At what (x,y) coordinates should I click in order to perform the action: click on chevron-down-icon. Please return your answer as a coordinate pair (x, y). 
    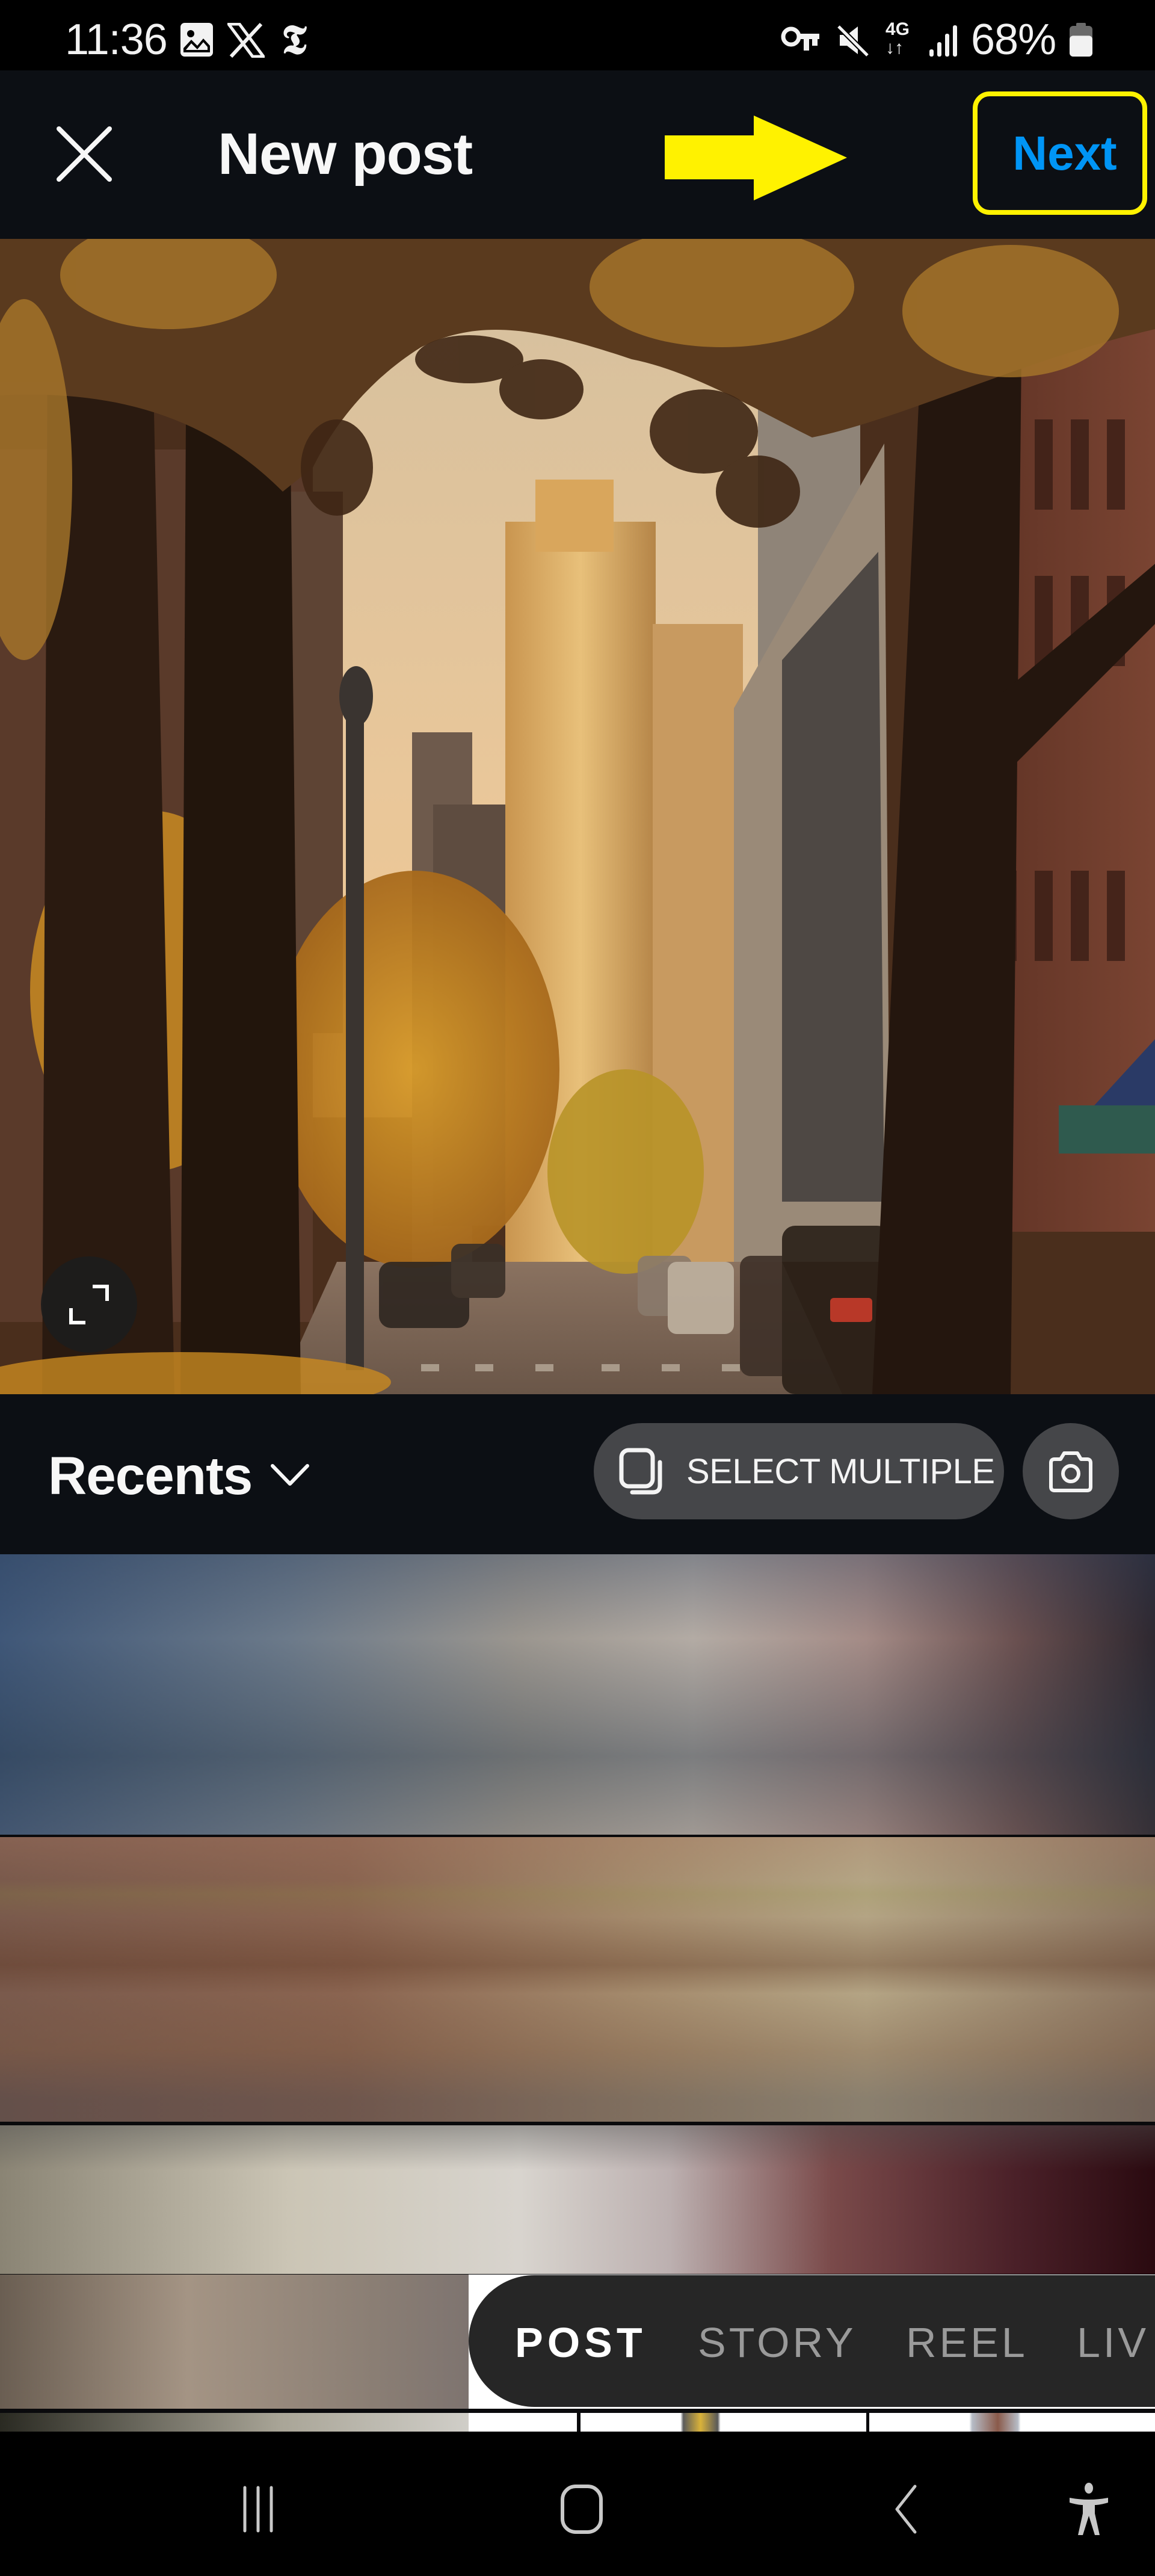
    Looking at the image, I should click on (290, 1475).